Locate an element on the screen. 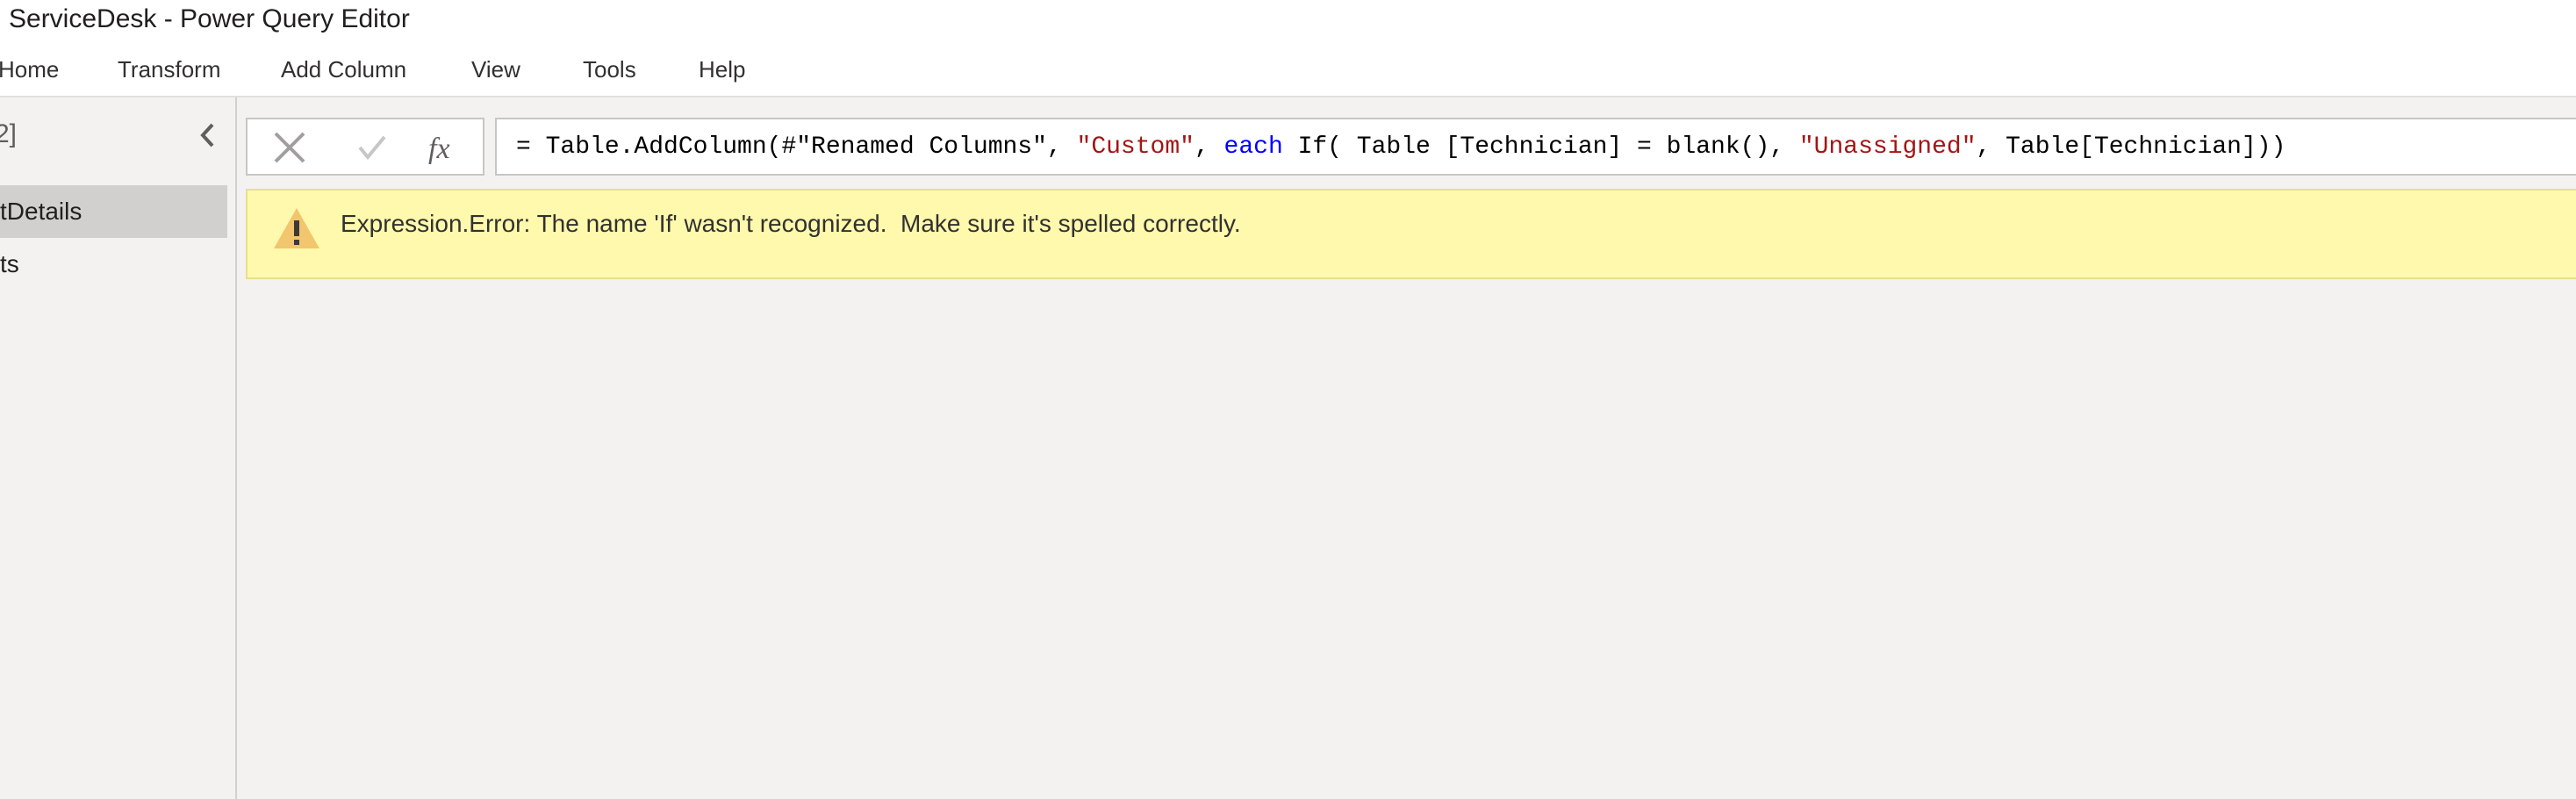  formula-token-keyword: each is located at coordinates (1253, 147).